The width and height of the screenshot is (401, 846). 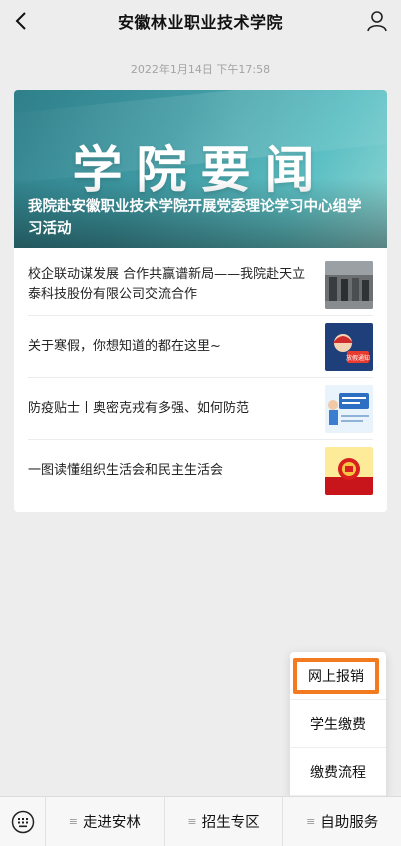 I want to click on popup-item-online-reimbursement: 网上报销, so click(x=336, y=676).